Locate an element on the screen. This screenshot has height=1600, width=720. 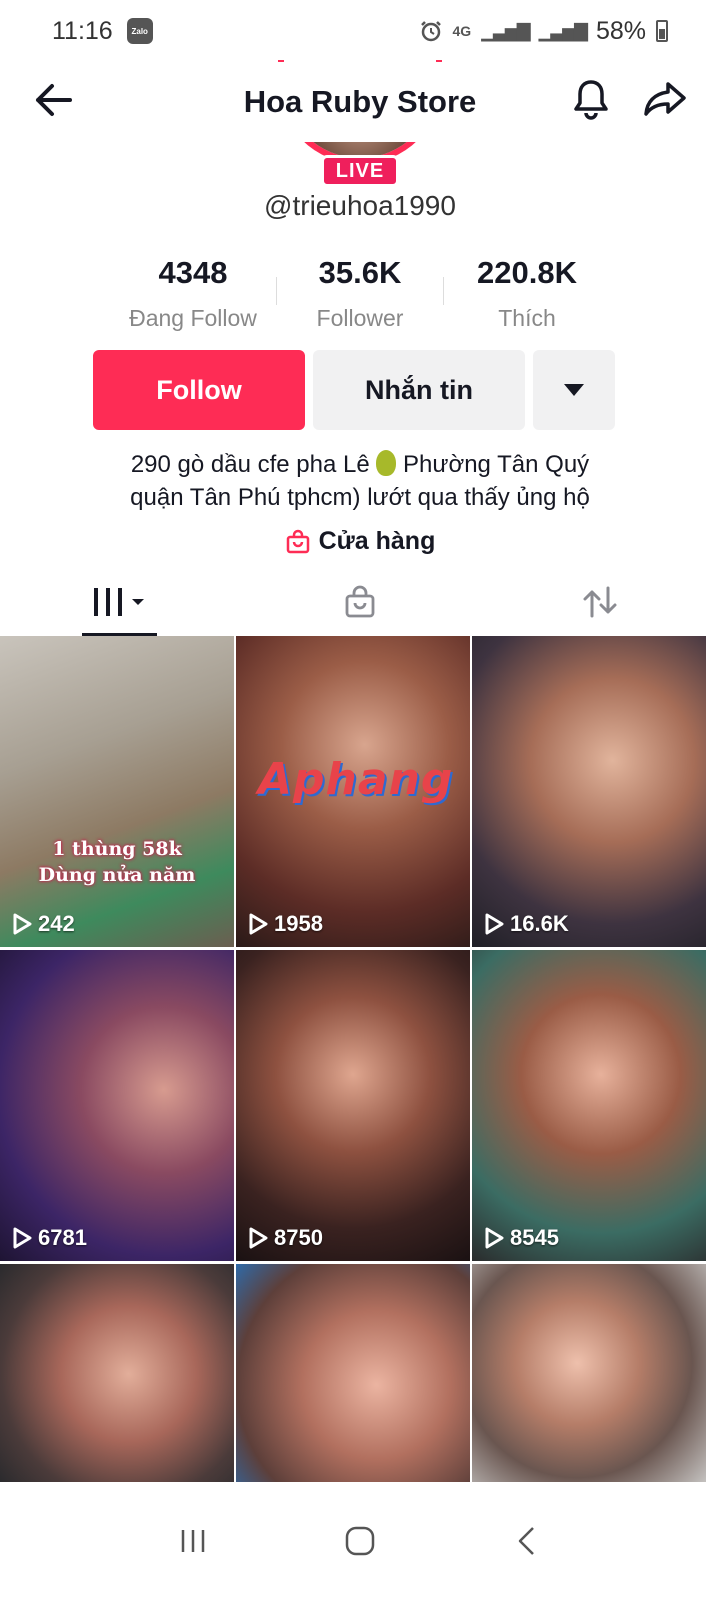
tab-reposts is located at coordinates (600, 602).